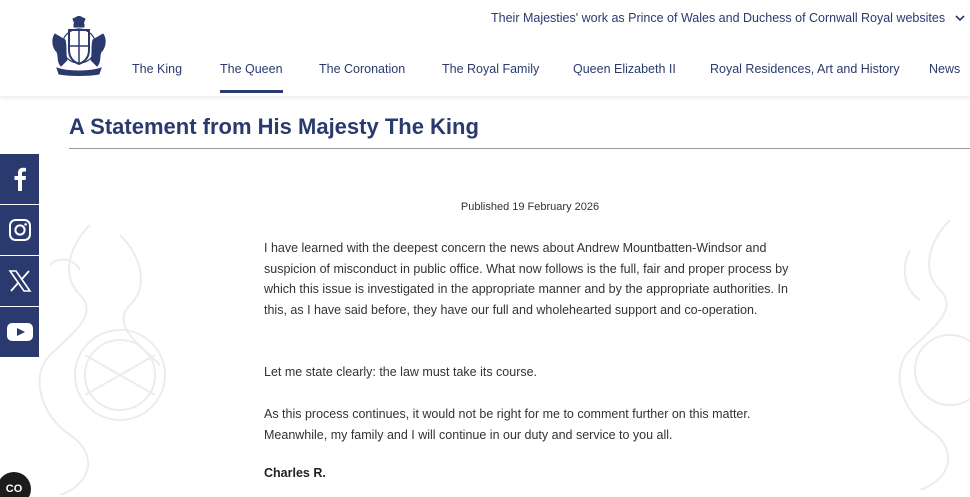  What do you see at coordinates (157, 69) in the screenshot?
I see `nav-item-the-king: The King` at bounding box center [157, 69].